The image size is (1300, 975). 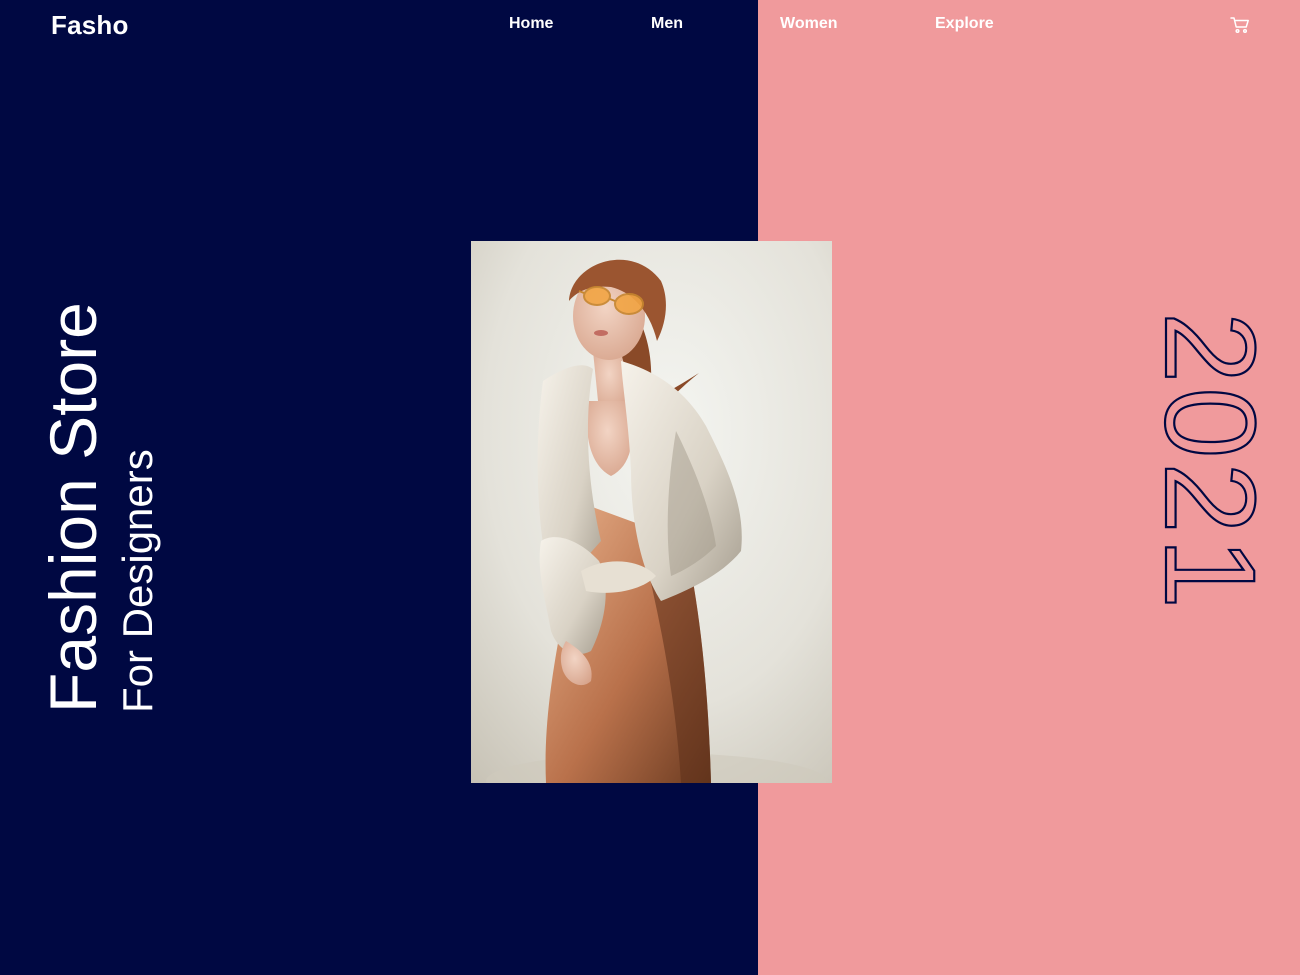 I want to click on nav-explore: Explore, so click(x=964, y=24).